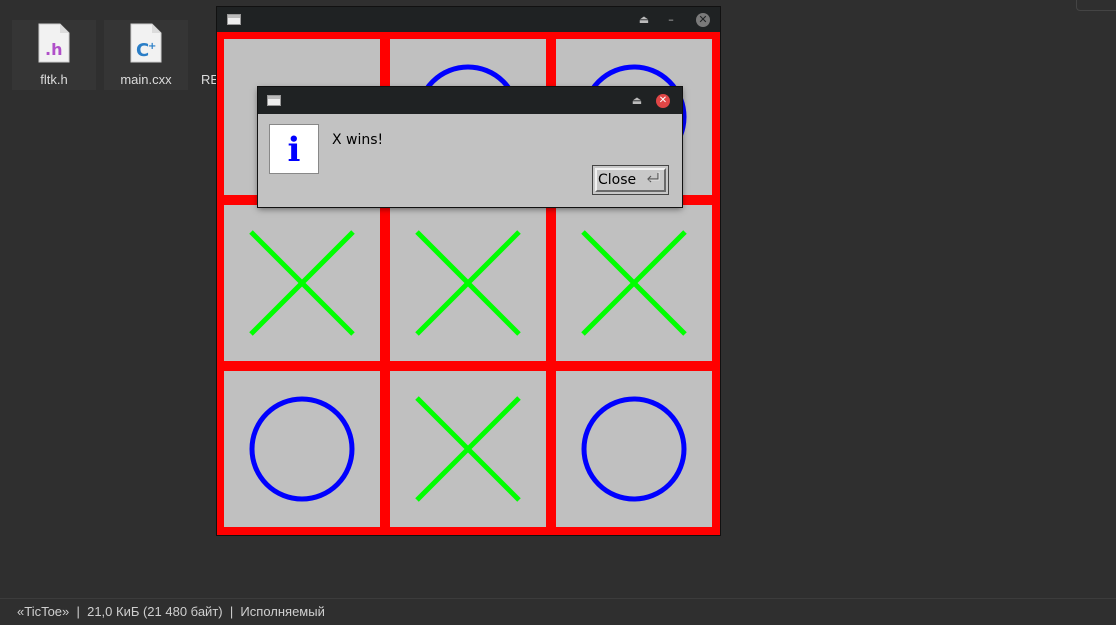 This screenshot has width=1116, height=625. I want to click on window-edge, so click(1096, 5).